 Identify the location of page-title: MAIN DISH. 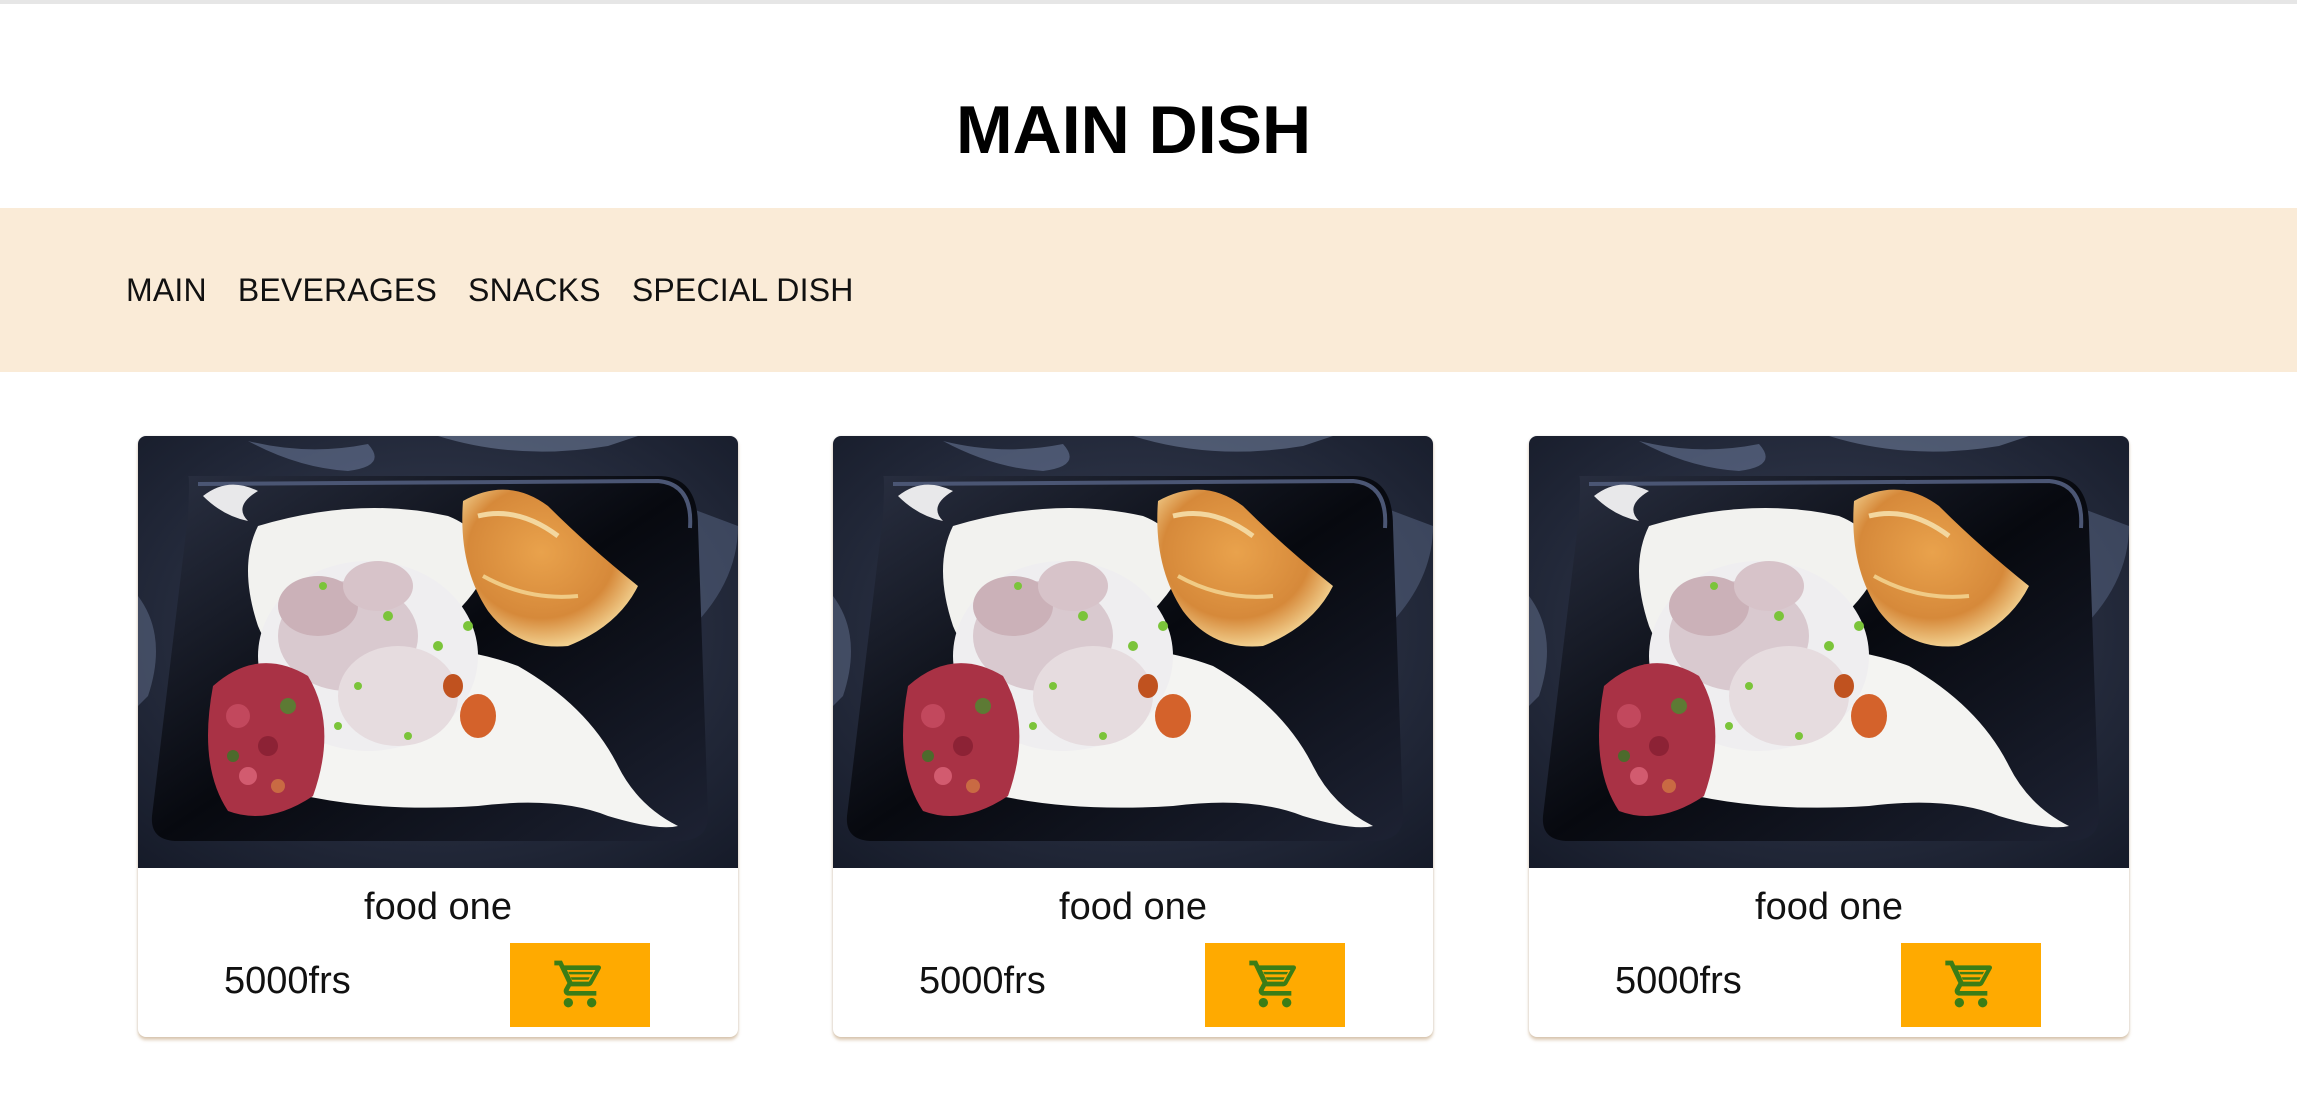
(1133, 130).